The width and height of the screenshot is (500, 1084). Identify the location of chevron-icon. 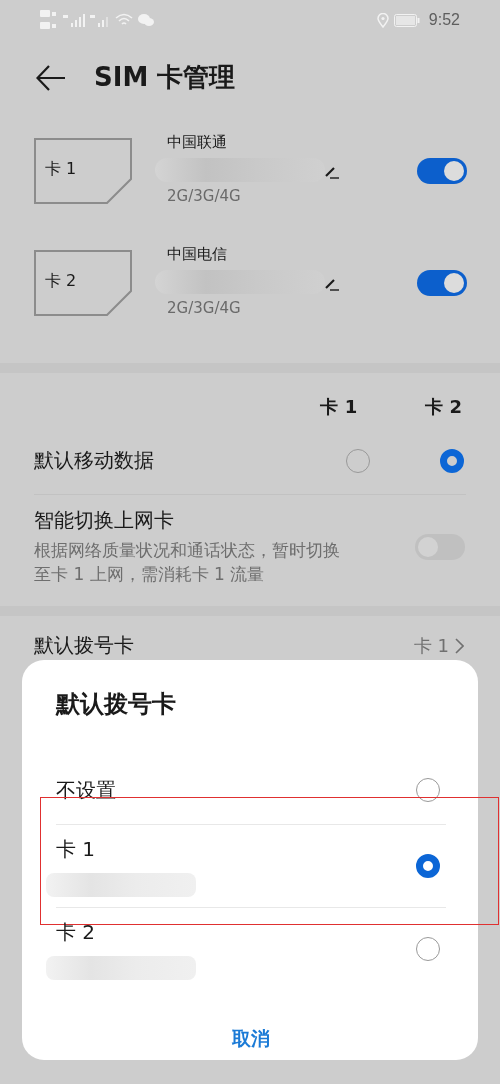
(459, 645).